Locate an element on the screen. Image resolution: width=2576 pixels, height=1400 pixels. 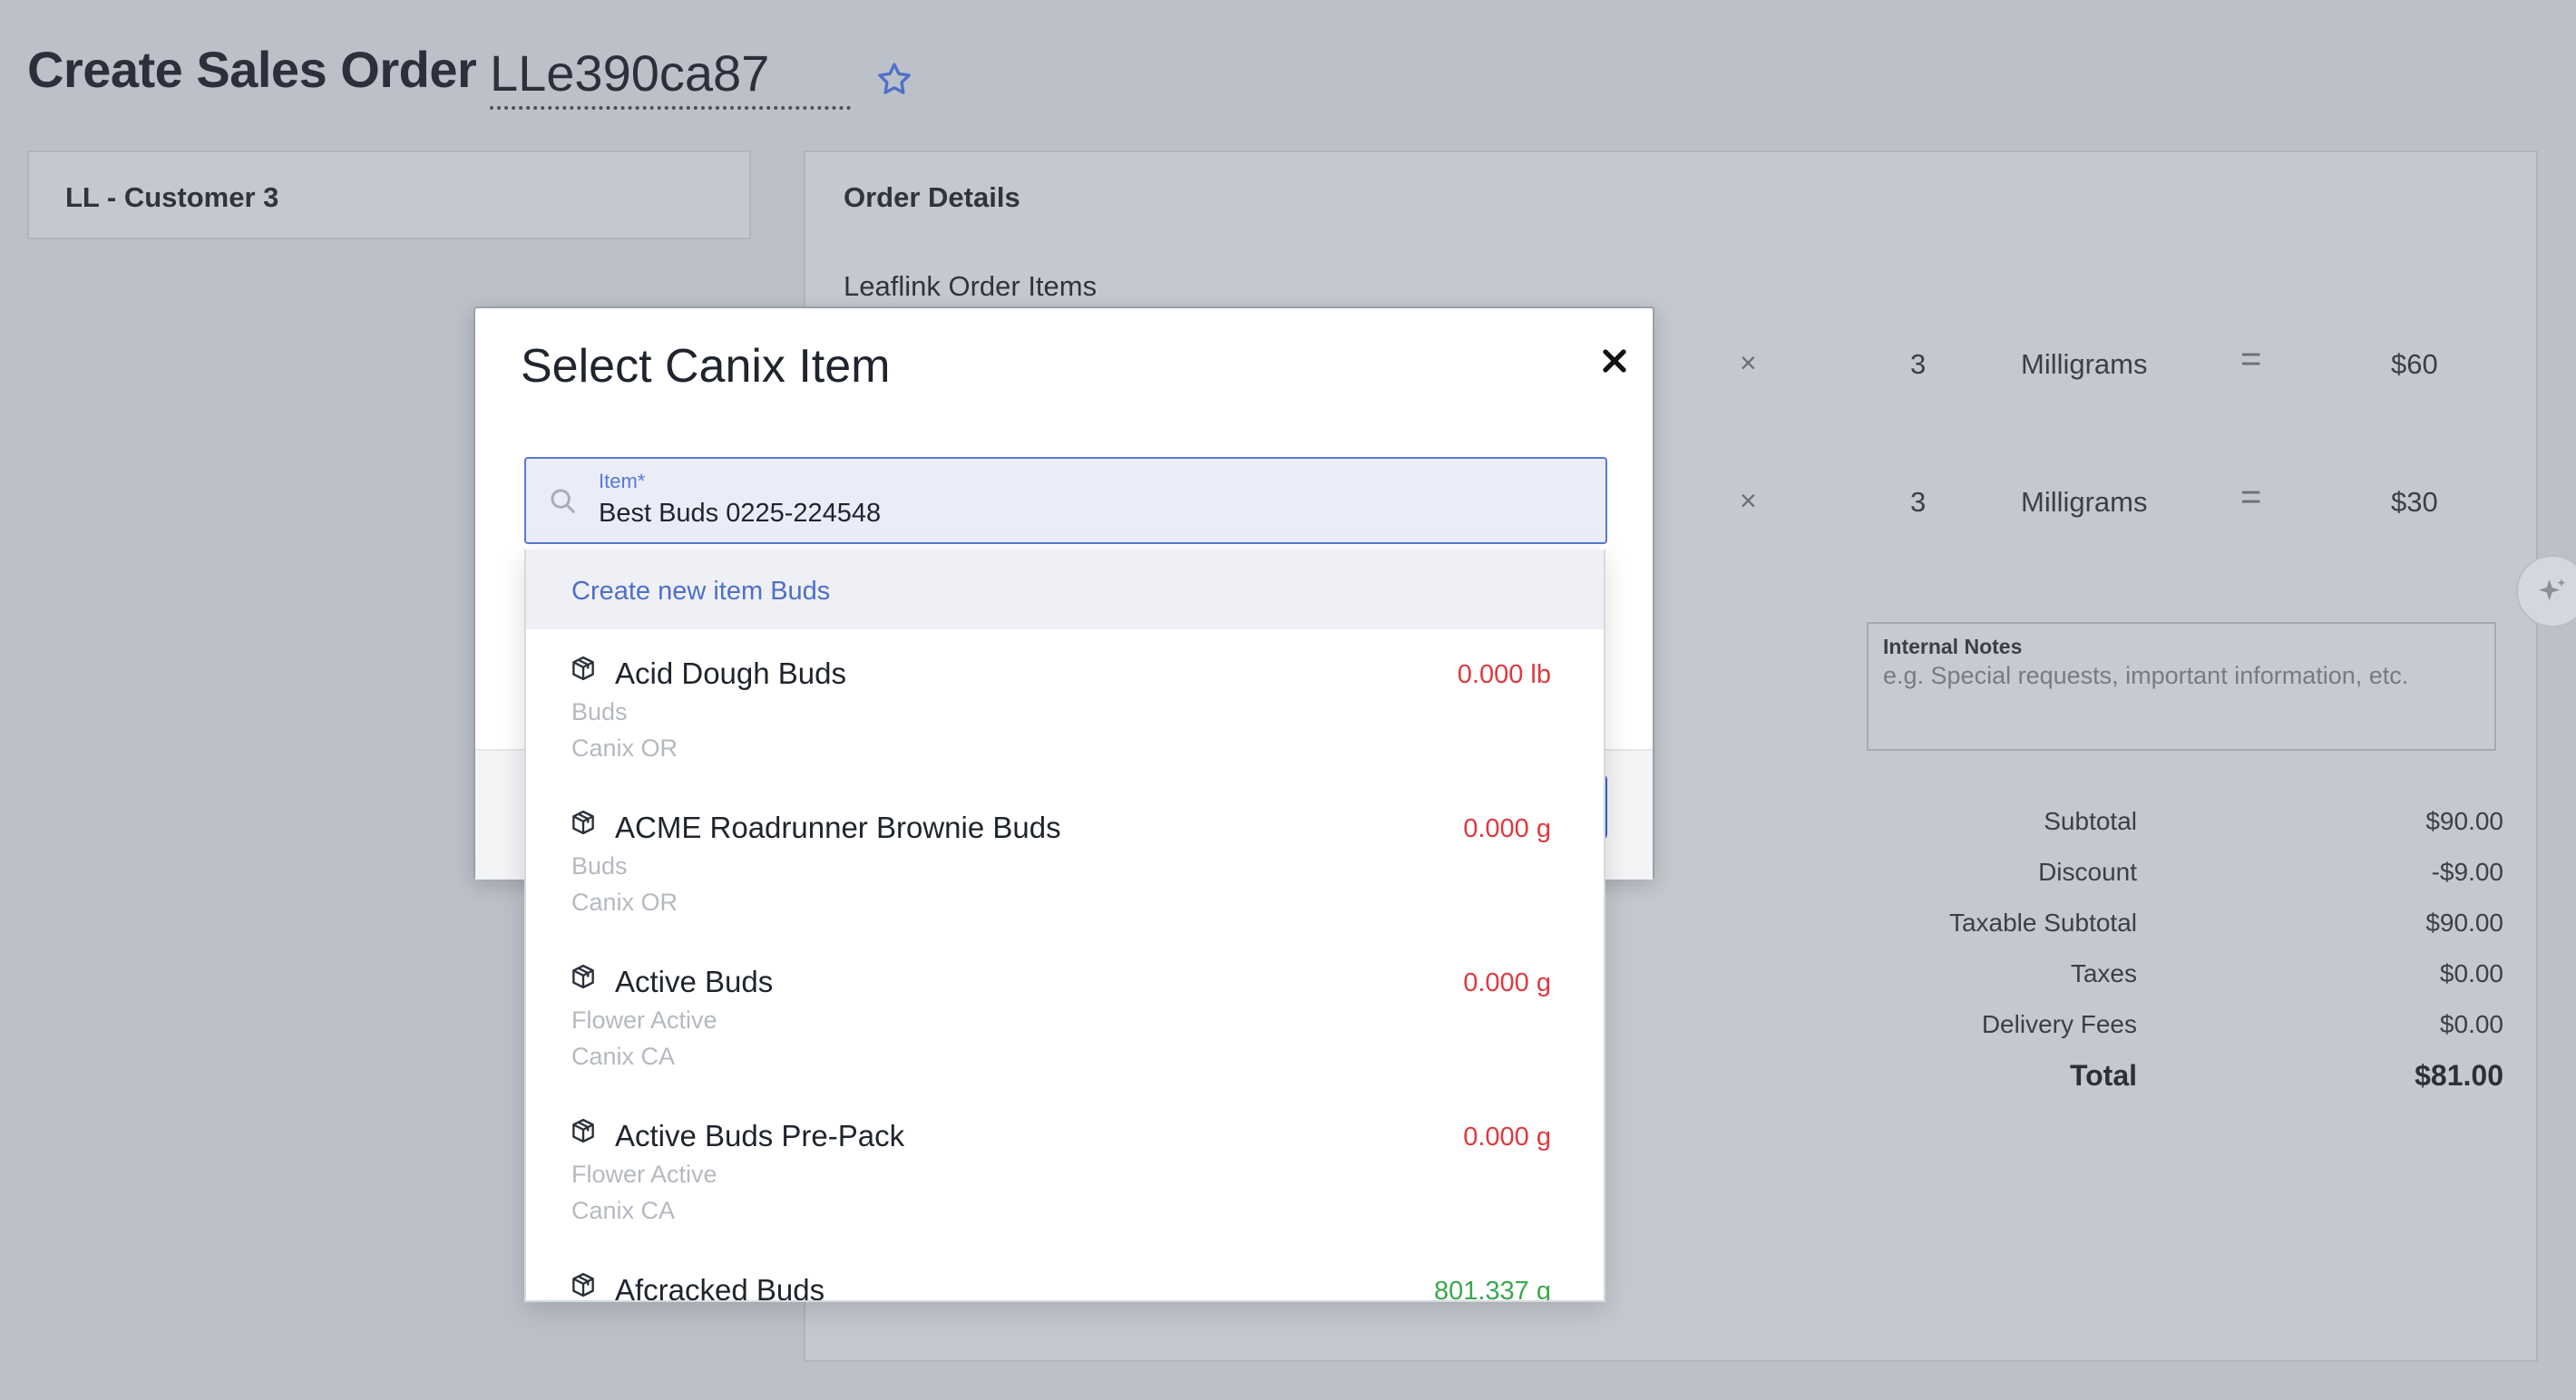
total-label: Total is located at coordinates (2103, 1075).